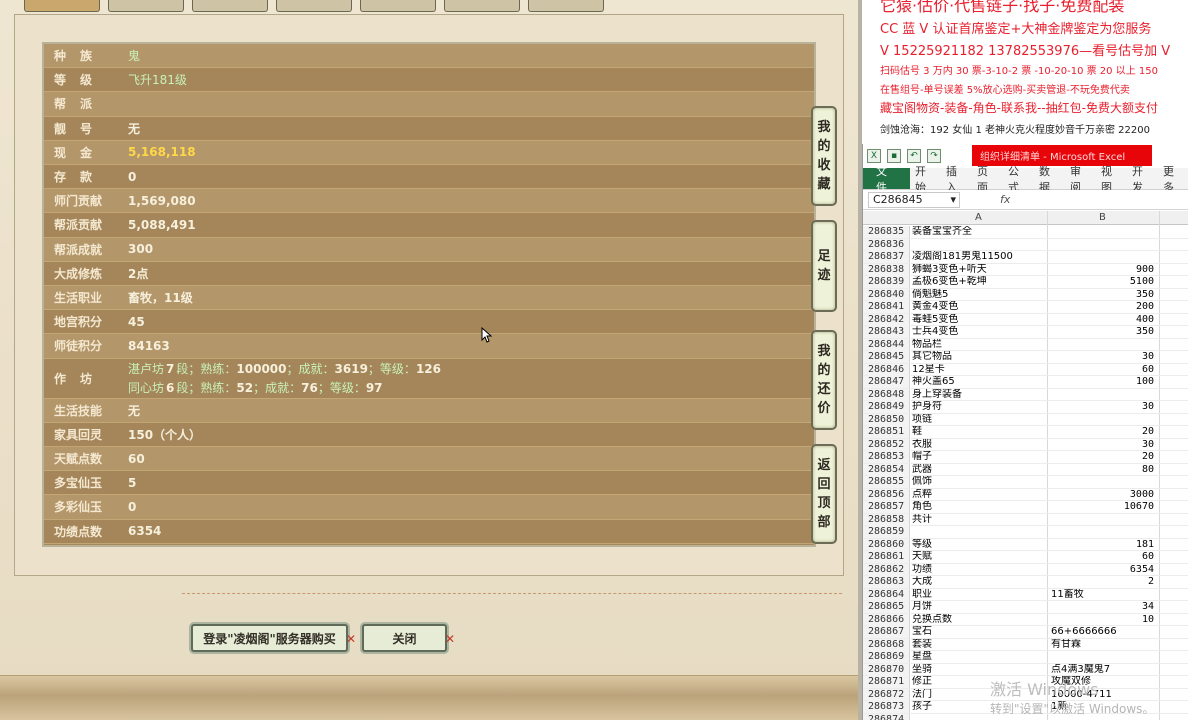 The image size is (1188, 720). Describe the element at coordinates (273, 638) in the screenshot. I see `buy-on-server-button: 登录"凌烟阁"服务器购买 ✕` at that location.